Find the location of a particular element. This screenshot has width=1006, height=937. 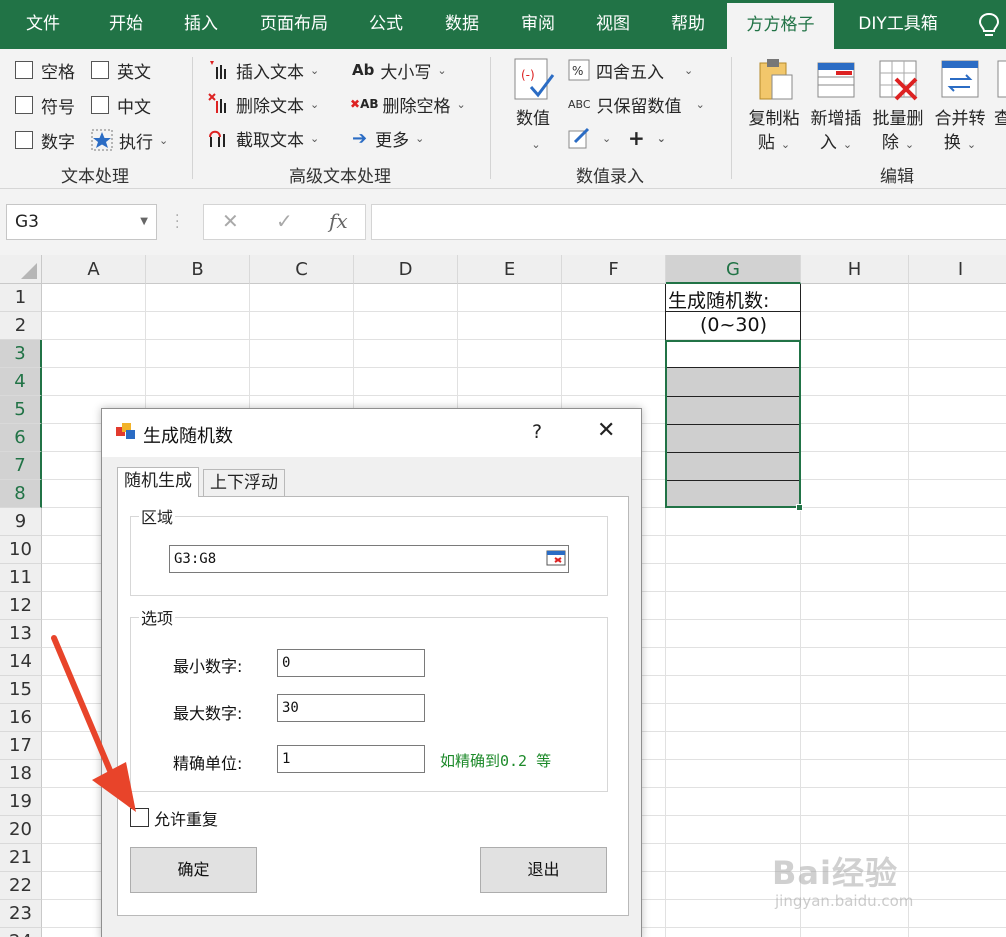

tab-view: 视图 is located at coordinates (613, 24).